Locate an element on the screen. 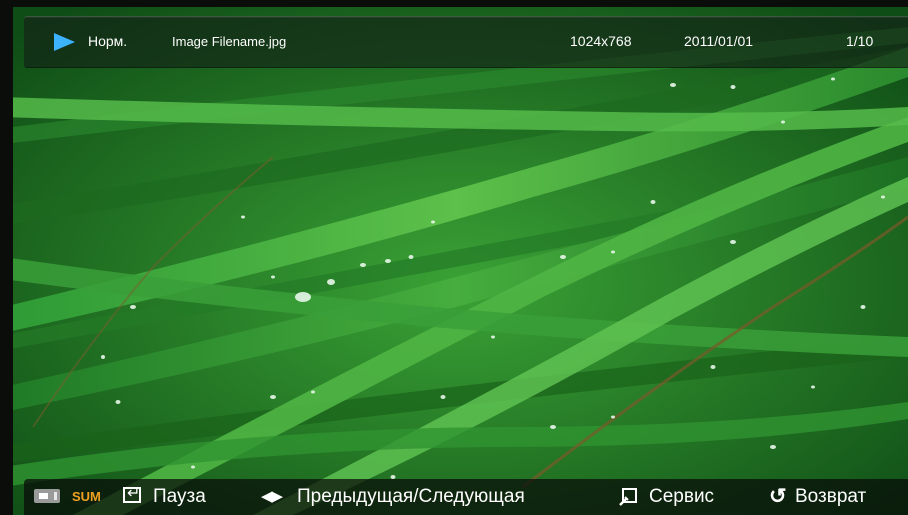  playback-mode: Норм. is located at coordinates (108, 41).